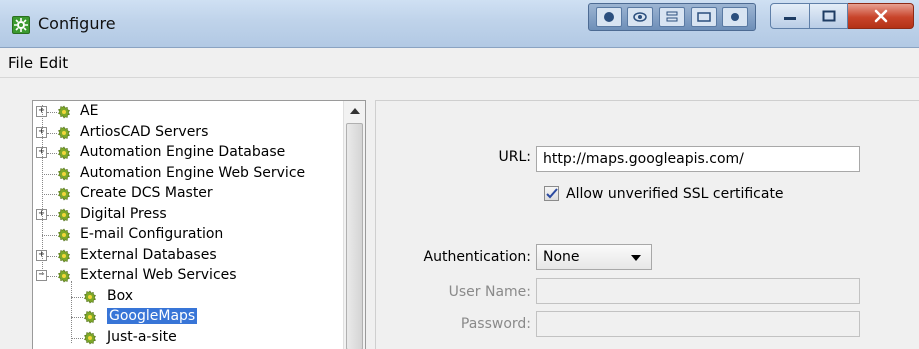 The width and height of the screenshot is (919, 349). I want to click on tree-item: Box, so click(188, 297).